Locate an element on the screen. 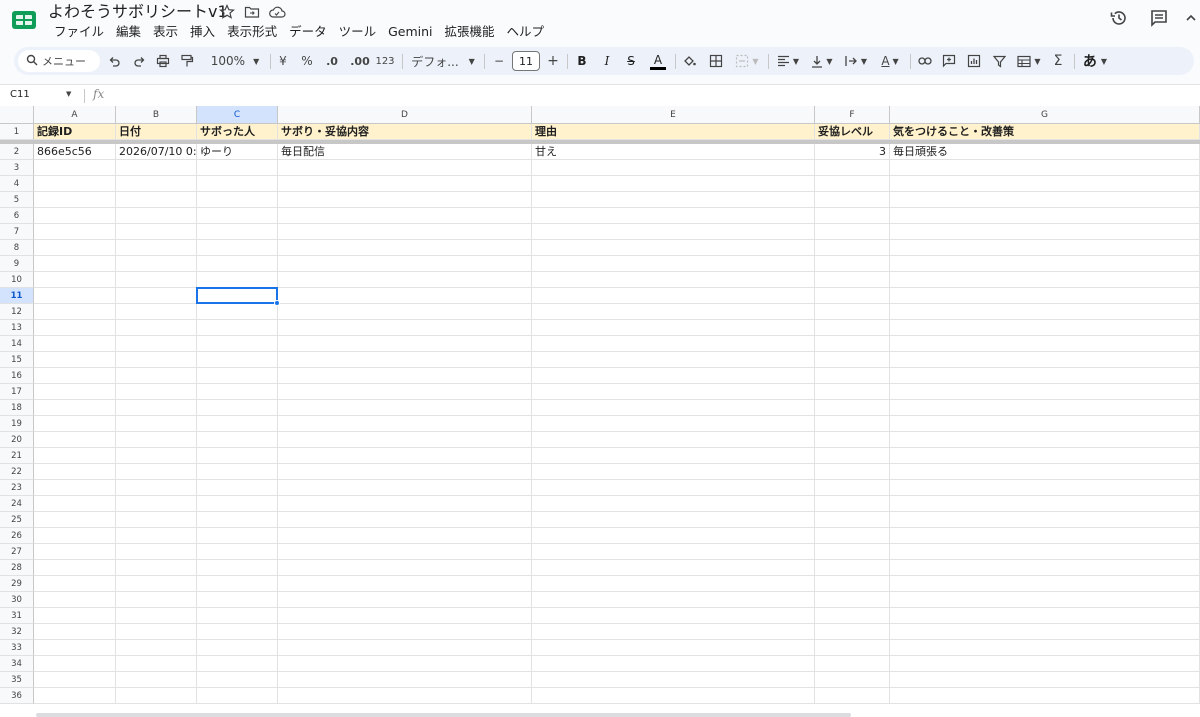  menu-gemini: Gemini is located at coordinates (410, 32).